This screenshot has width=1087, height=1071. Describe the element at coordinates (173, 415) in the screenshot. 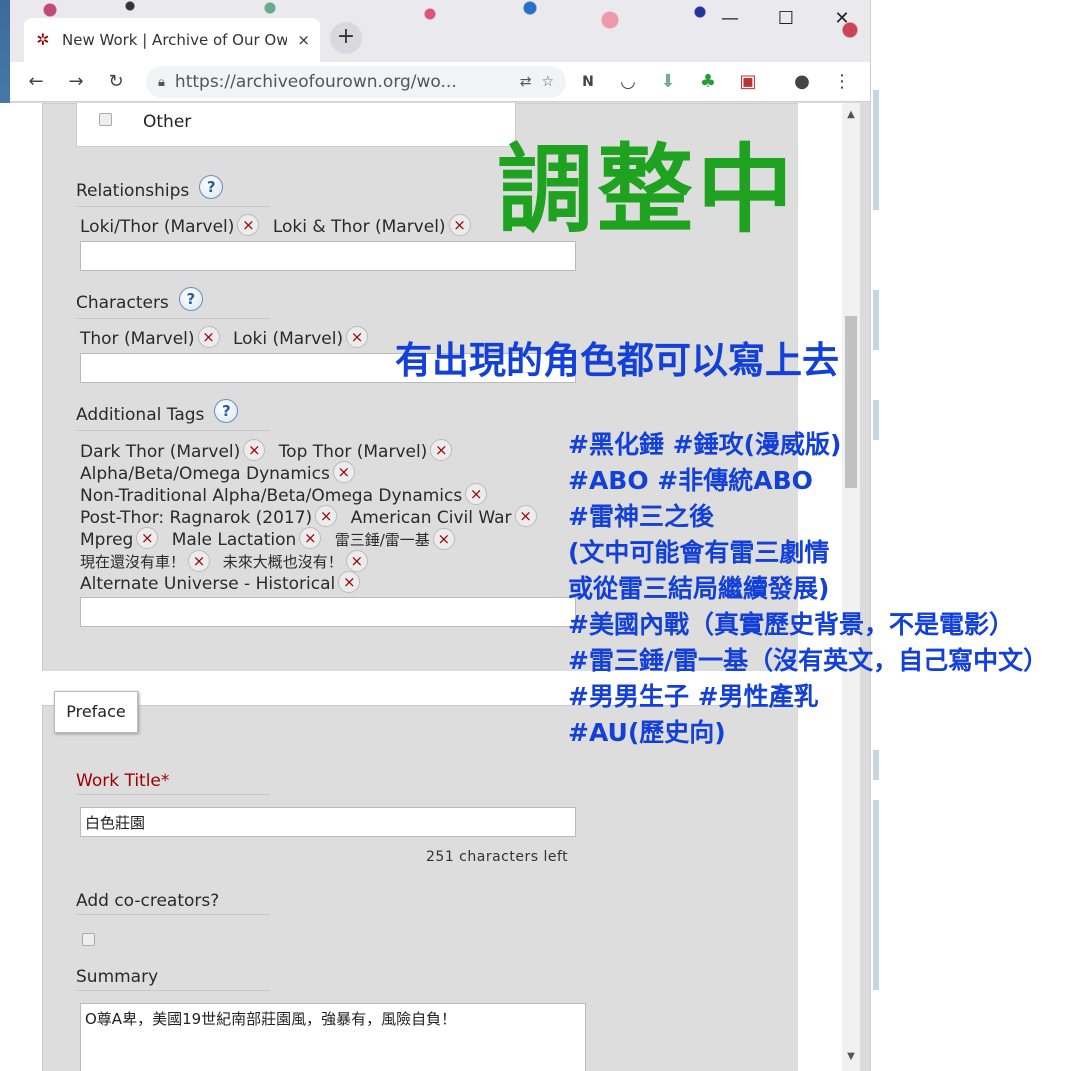

I see `additional-tags-label: Additional Tags?` at that location.